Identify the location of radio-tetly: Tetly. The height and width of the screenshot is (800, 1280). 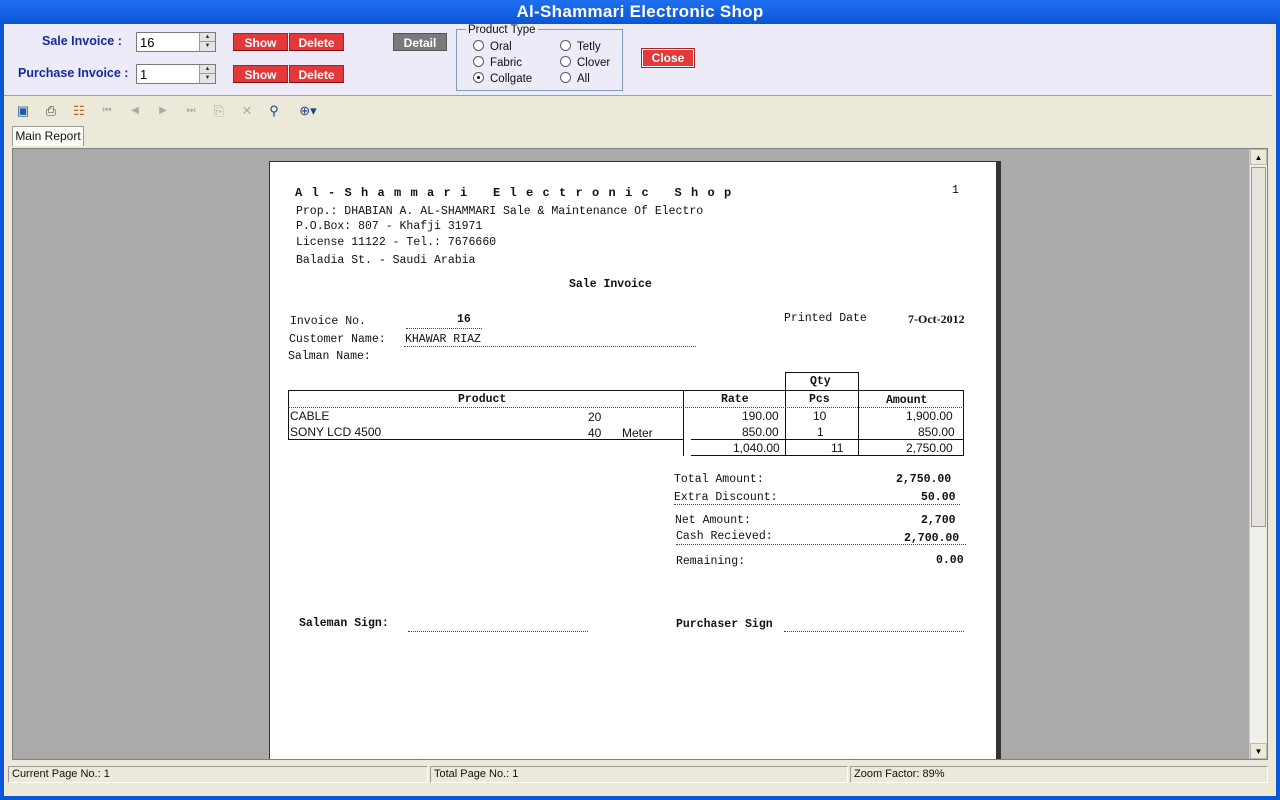
(580, 46).